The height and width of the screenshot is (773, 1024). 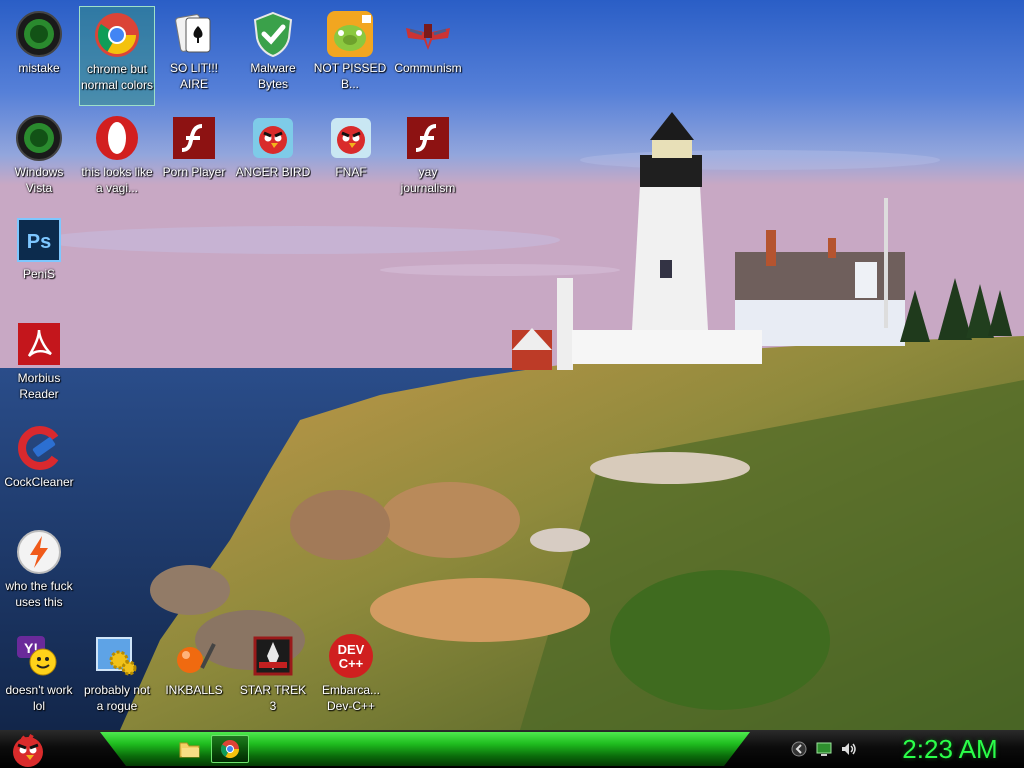 I want to click on desktop-icon-penis: Ps PeniS, so click(x=39, y=247).